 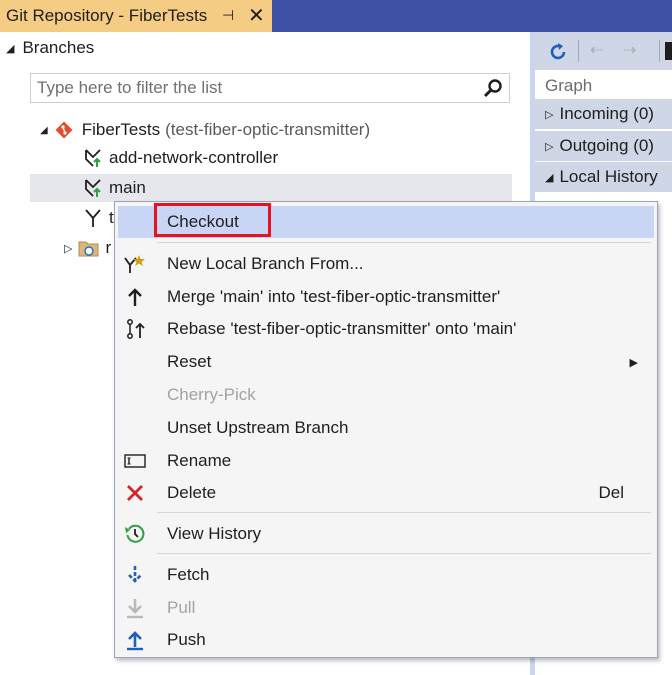 I want to click on remote-folder-icon, so click(x=89, y=248).